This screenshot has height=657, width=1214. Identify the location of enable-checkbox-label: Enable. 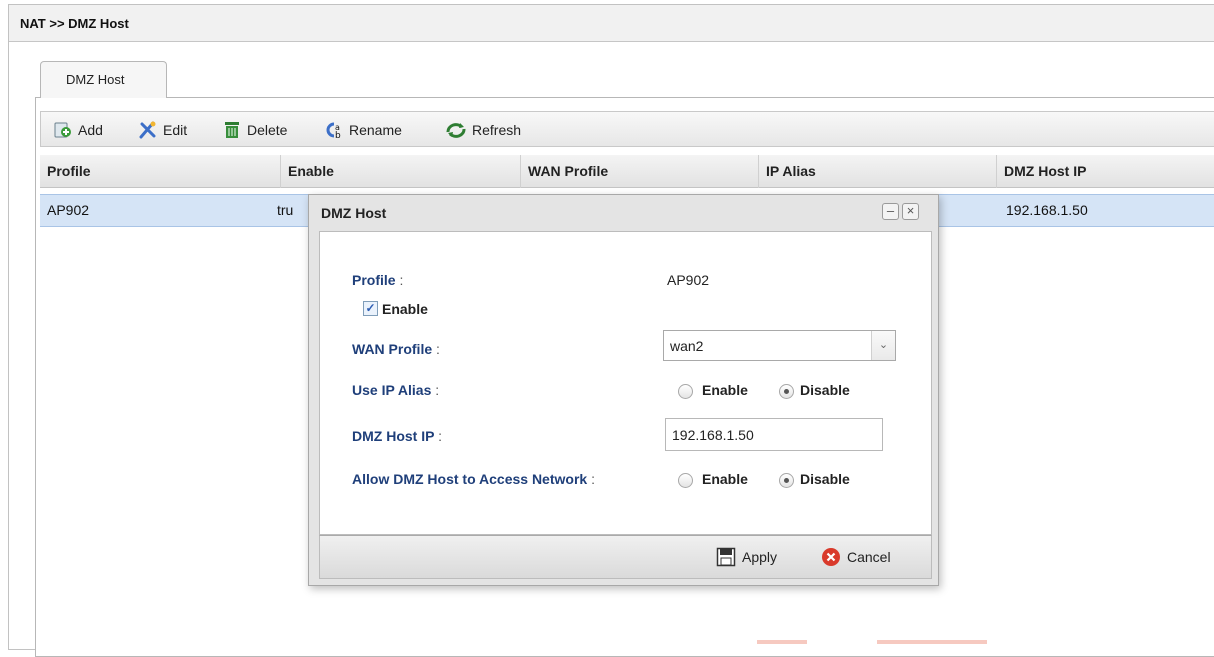
(405, 309).